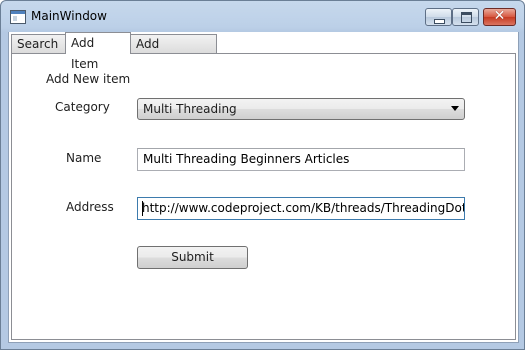 Image resolution: width=525 pixels, height=350 pixels. I want to click on dropdown-arrow-icon, so click(455, 108).